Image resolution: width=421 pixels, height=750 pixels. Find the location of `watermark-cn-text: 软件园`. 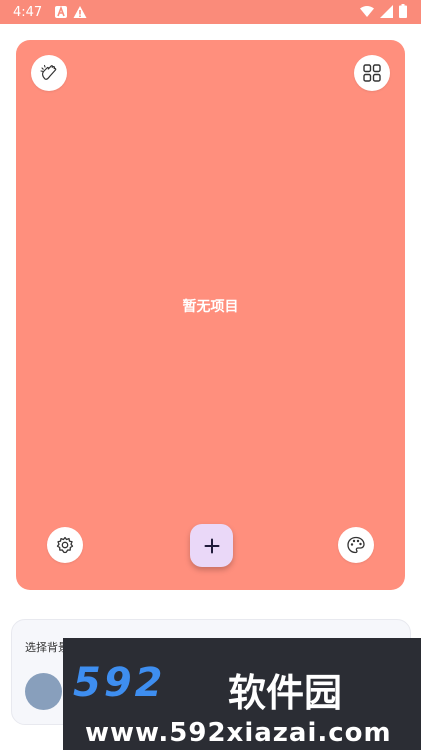

watermark-cn-text: 软件园 is located at coordinates (285, 693).